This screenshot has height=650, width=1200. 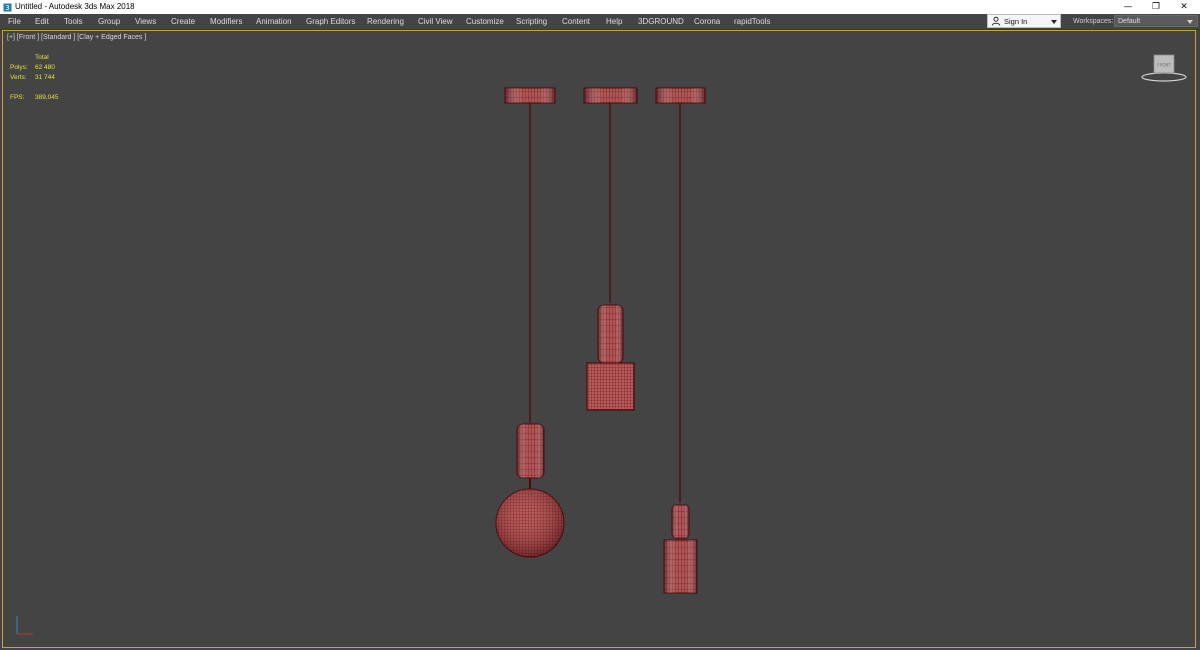 I want to click on menu-edit: Edit, so click(x=42, y=21).